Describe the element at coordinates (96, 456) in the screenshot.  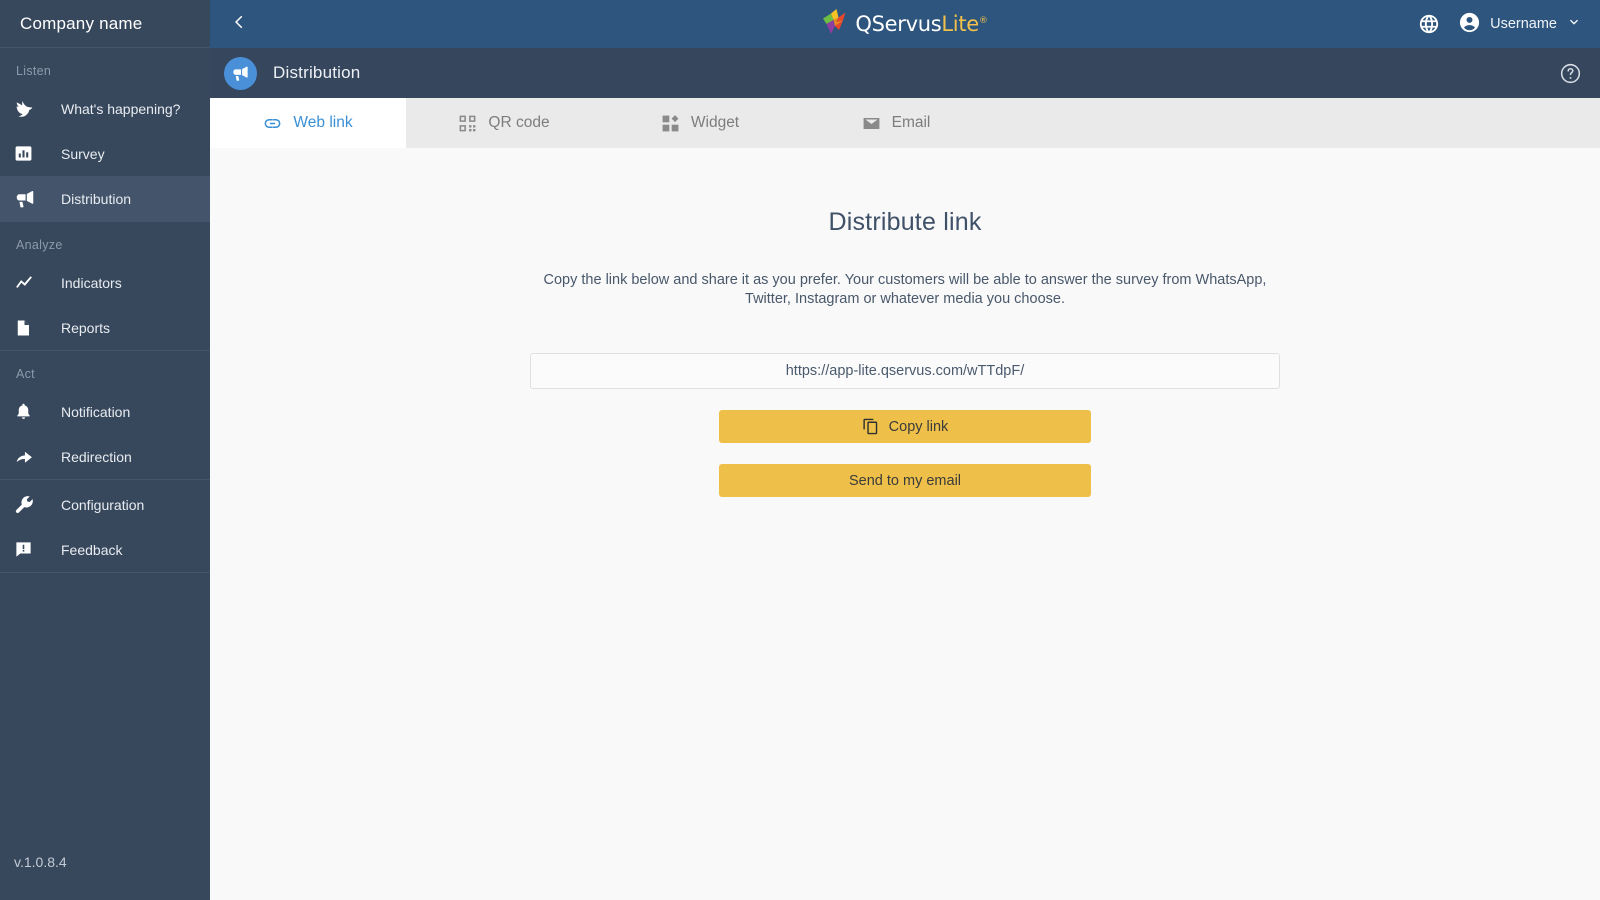
I see `sidebar-item-label: Redirection` at that location.